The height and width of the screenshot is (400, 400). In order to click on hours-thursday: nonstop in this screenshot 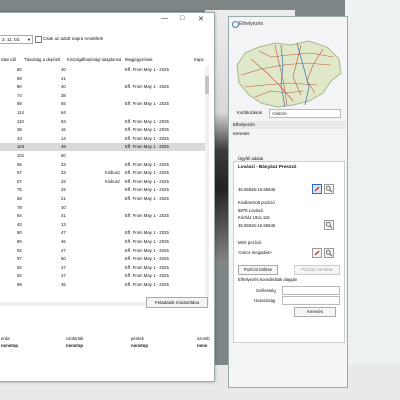, I will do `click(74, 345)`.